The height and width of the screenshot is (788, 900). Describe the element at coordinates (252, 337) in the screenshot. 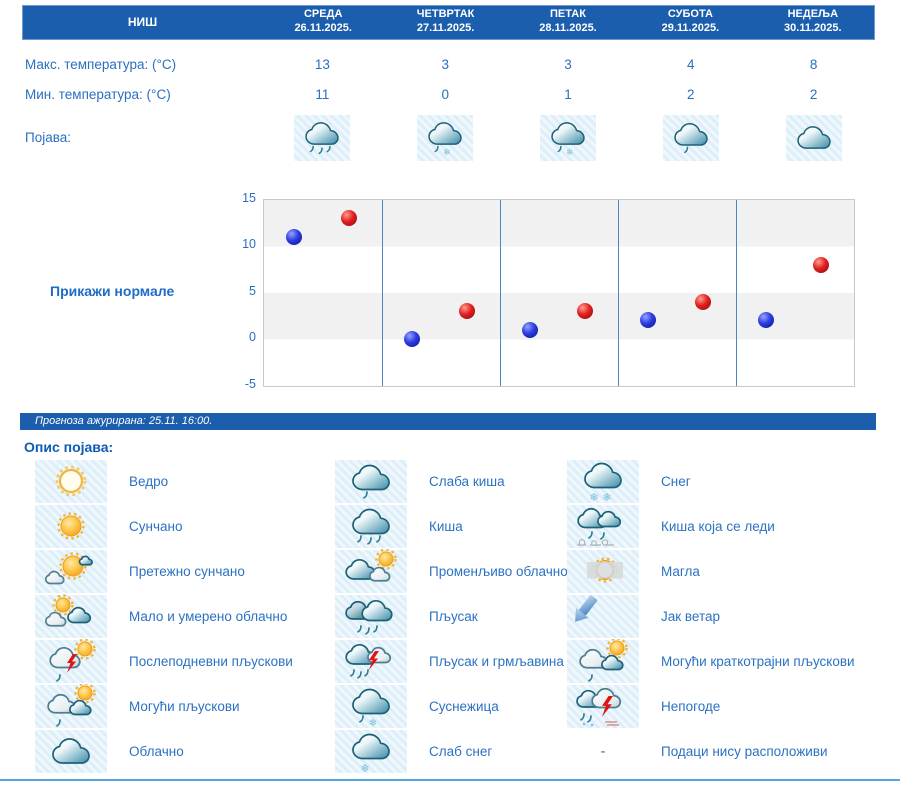

I see `y-axis-tick: 0` at that location.